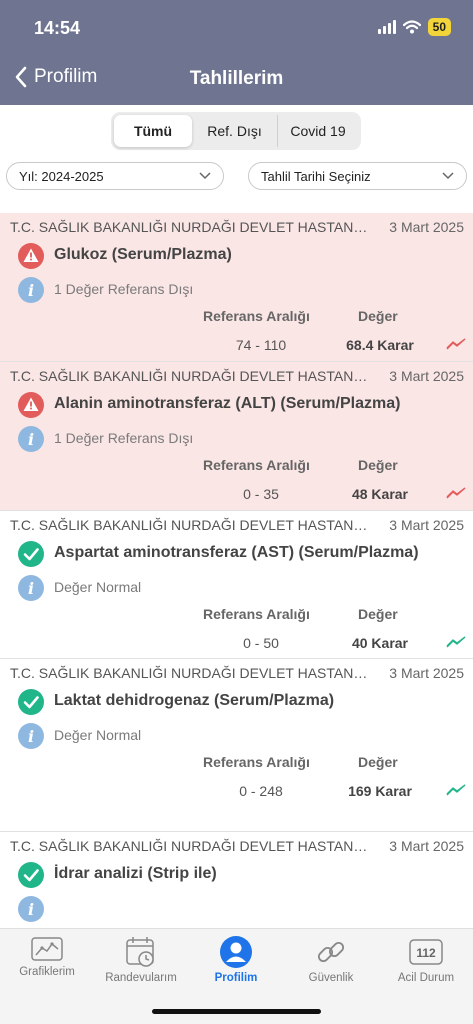  Describe the element at coordinates (236, 1011) in the screenshot. I see `home-indicator` at that location.